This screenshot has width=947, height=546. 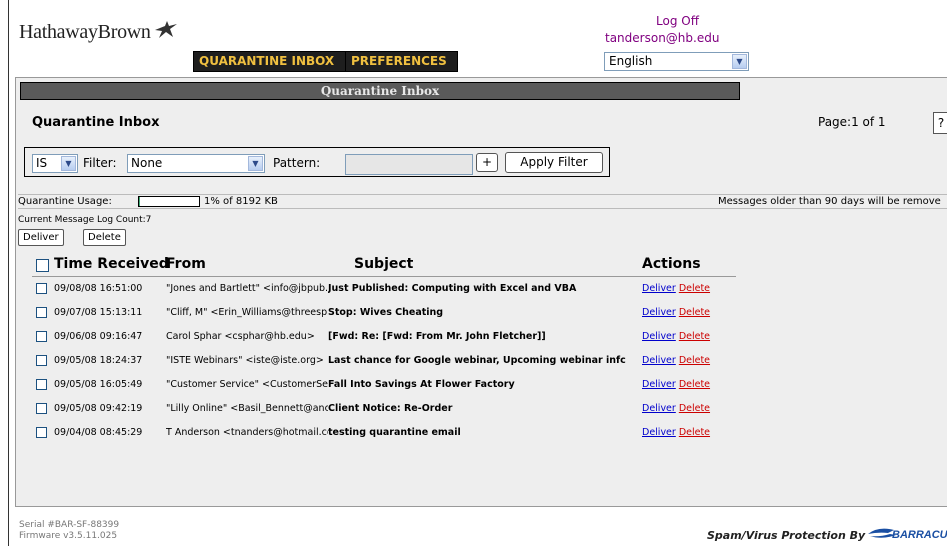 I want to click on language-value: English, so click(x=631, y=61).